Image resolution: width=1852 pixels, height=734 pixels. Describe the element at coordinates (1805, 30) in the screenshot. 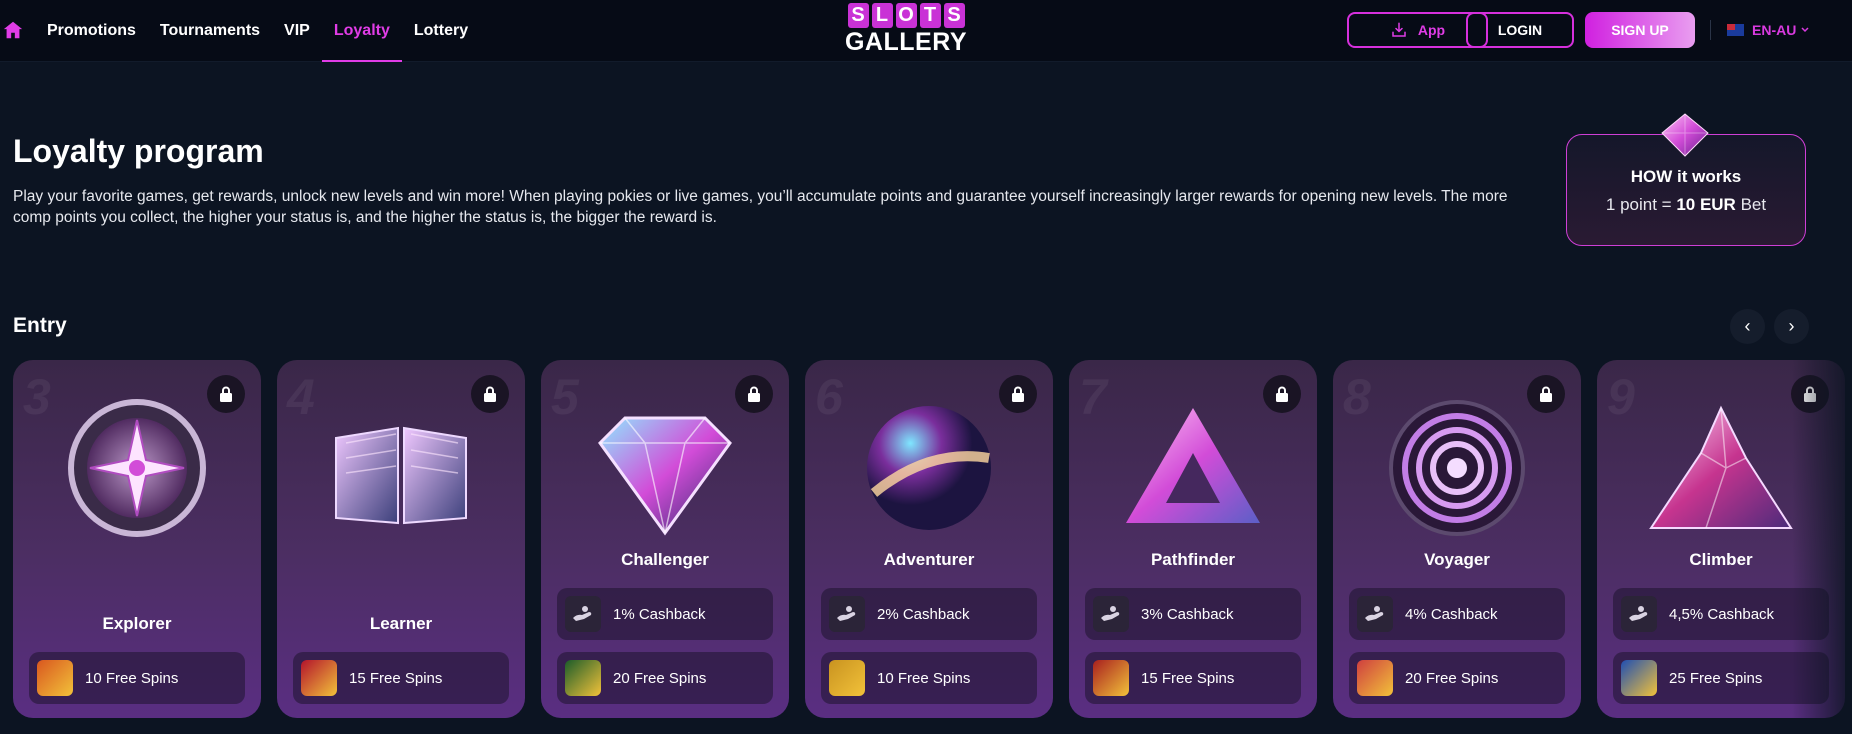

I see `chevron-down-icon` at that location.